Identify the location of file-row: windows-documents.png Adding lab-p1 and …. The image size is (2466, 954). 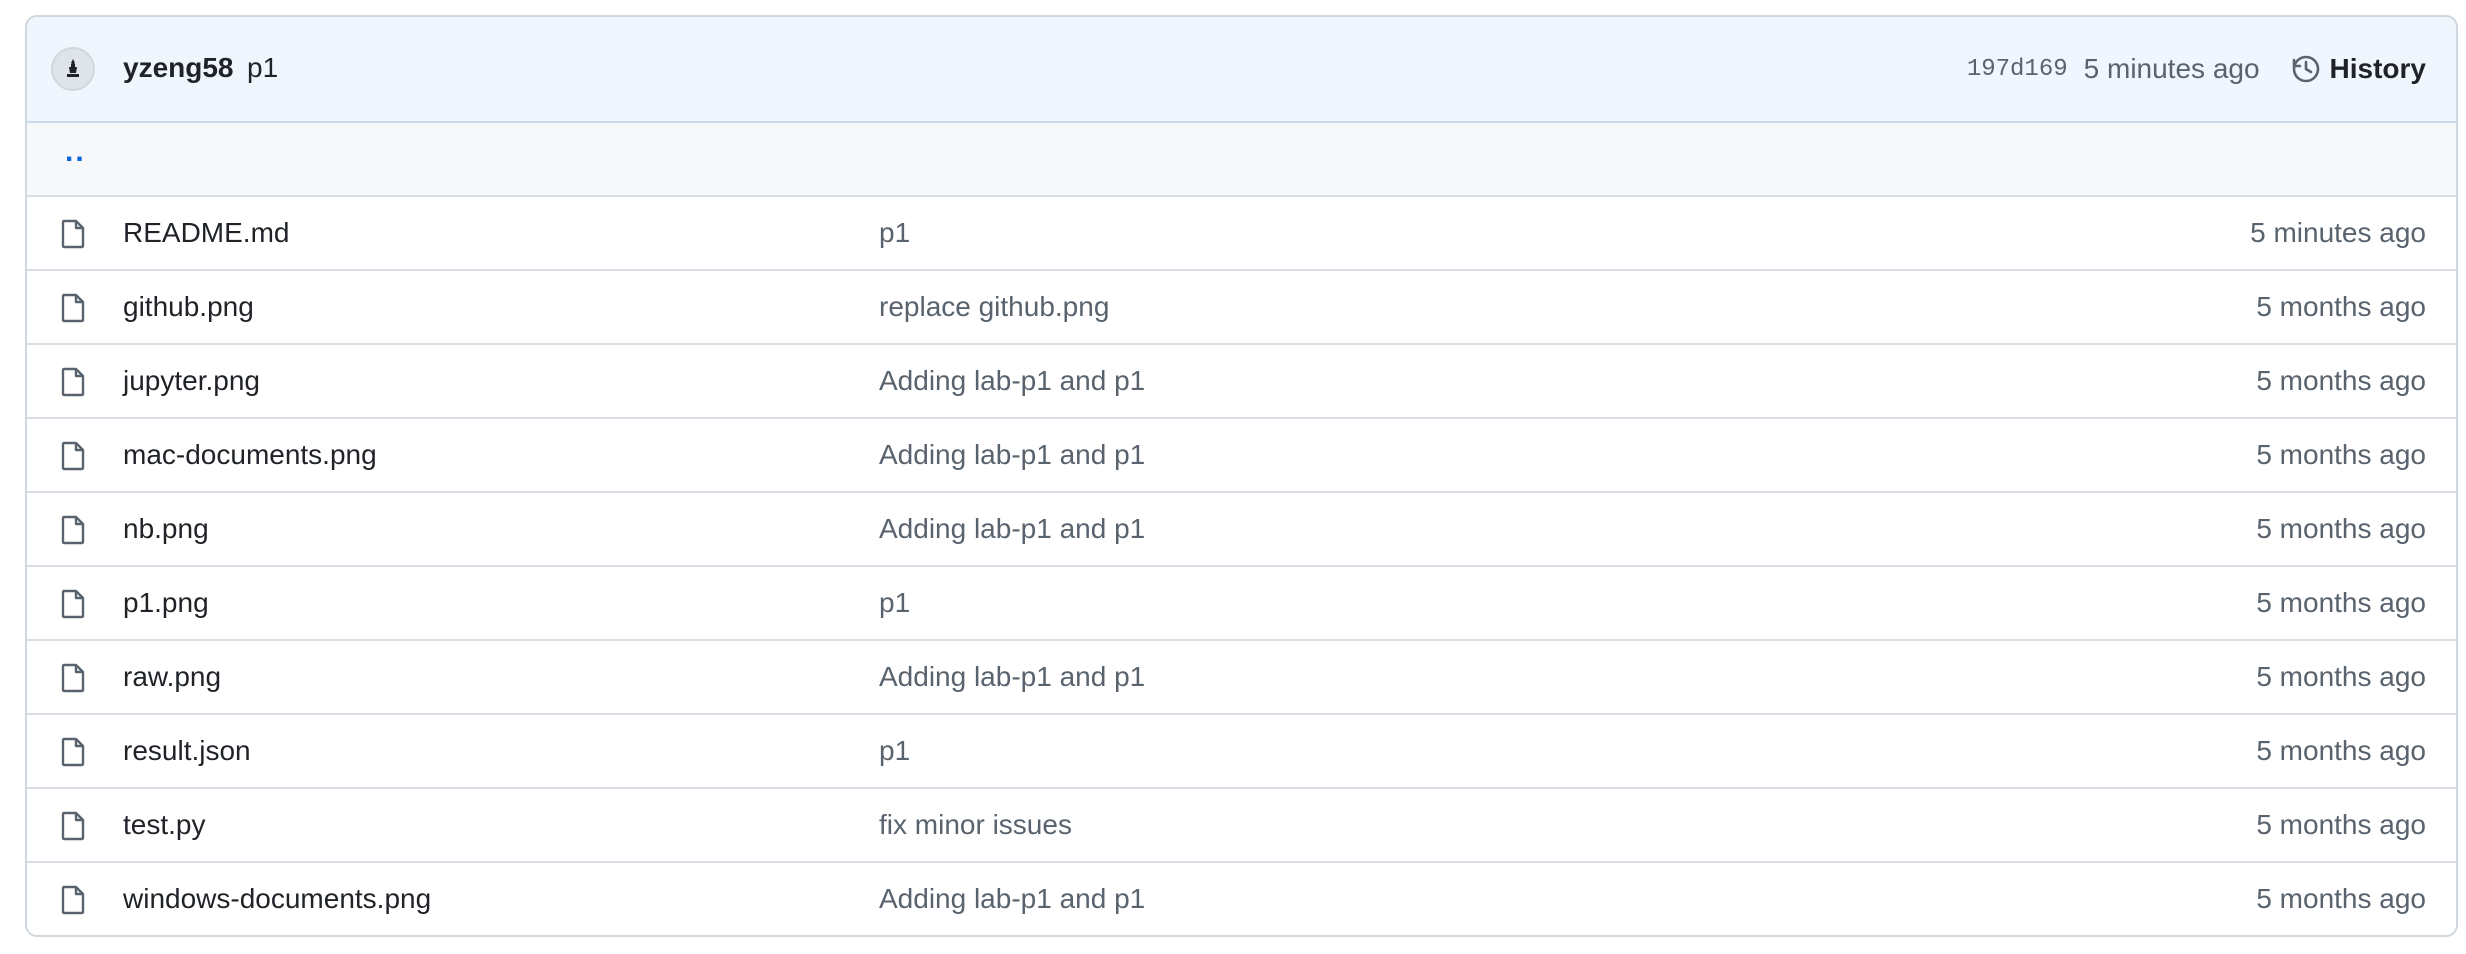
(1241, 899).